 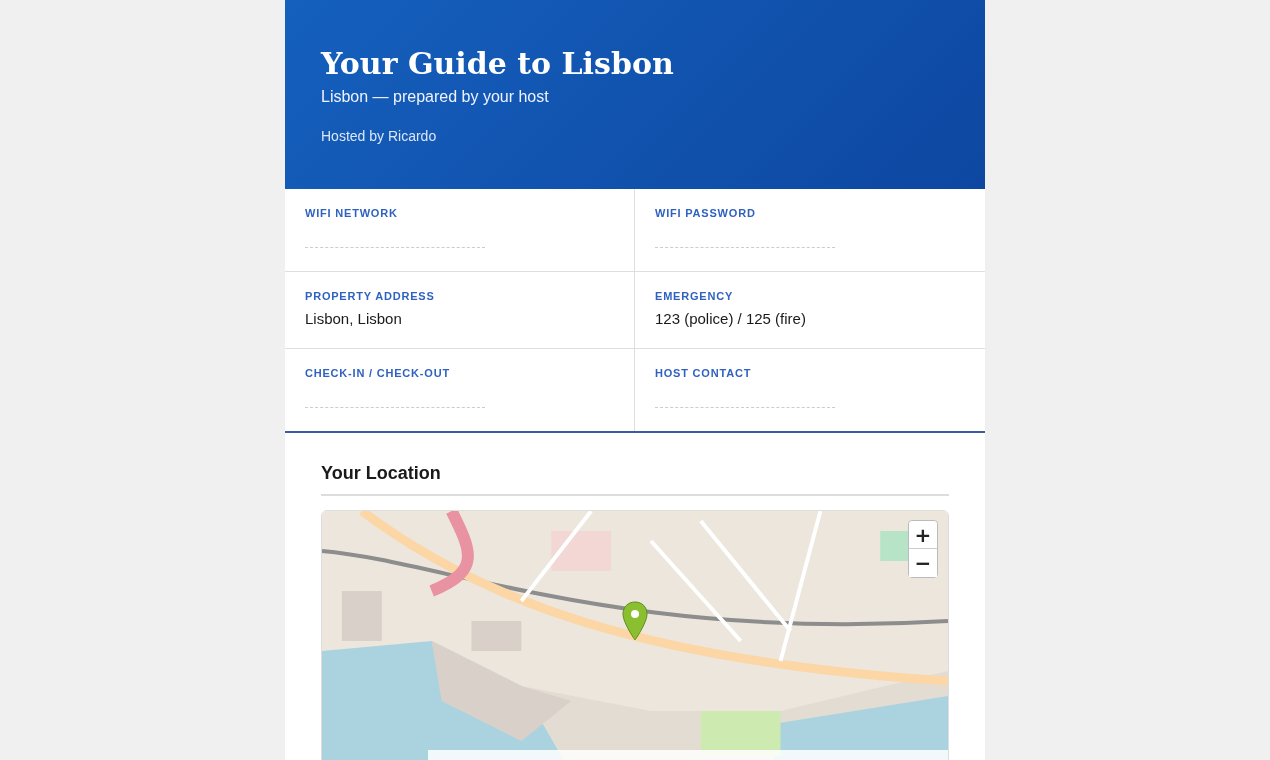 What do you see at coordinates (497, 64) in the screenshot?
I see `page-title: Your Guide to Lisbon` at bounding box center [497, 64].